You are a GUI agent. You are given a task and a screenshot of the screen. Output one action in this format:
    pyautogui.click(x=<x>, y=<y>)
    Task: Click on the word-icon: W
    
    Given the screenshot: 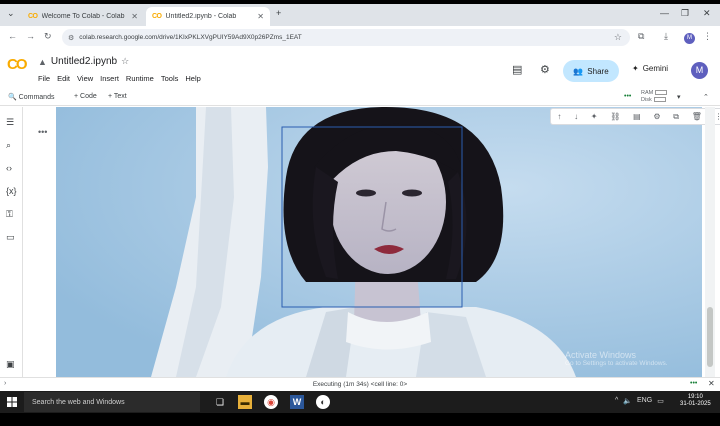 What is the action you would take?
    pyautogui.click(x=297, y=402)
    